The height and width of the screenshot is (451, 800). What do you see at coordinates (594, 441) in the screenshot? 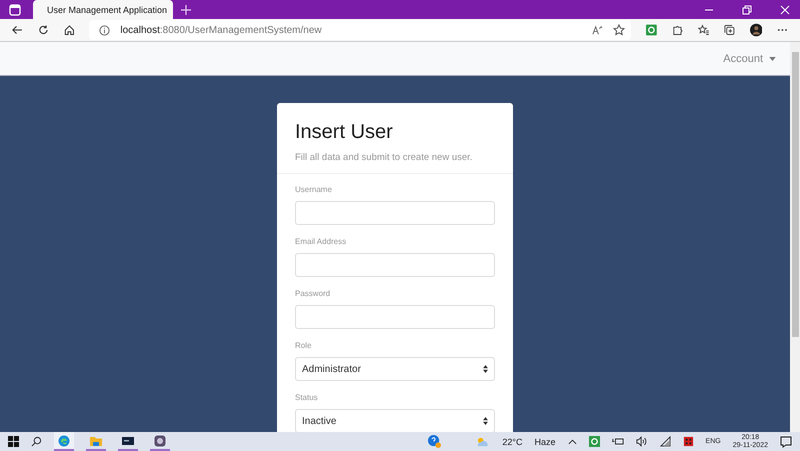
I see `tray-app-icon` at bounding box center [594, 441].